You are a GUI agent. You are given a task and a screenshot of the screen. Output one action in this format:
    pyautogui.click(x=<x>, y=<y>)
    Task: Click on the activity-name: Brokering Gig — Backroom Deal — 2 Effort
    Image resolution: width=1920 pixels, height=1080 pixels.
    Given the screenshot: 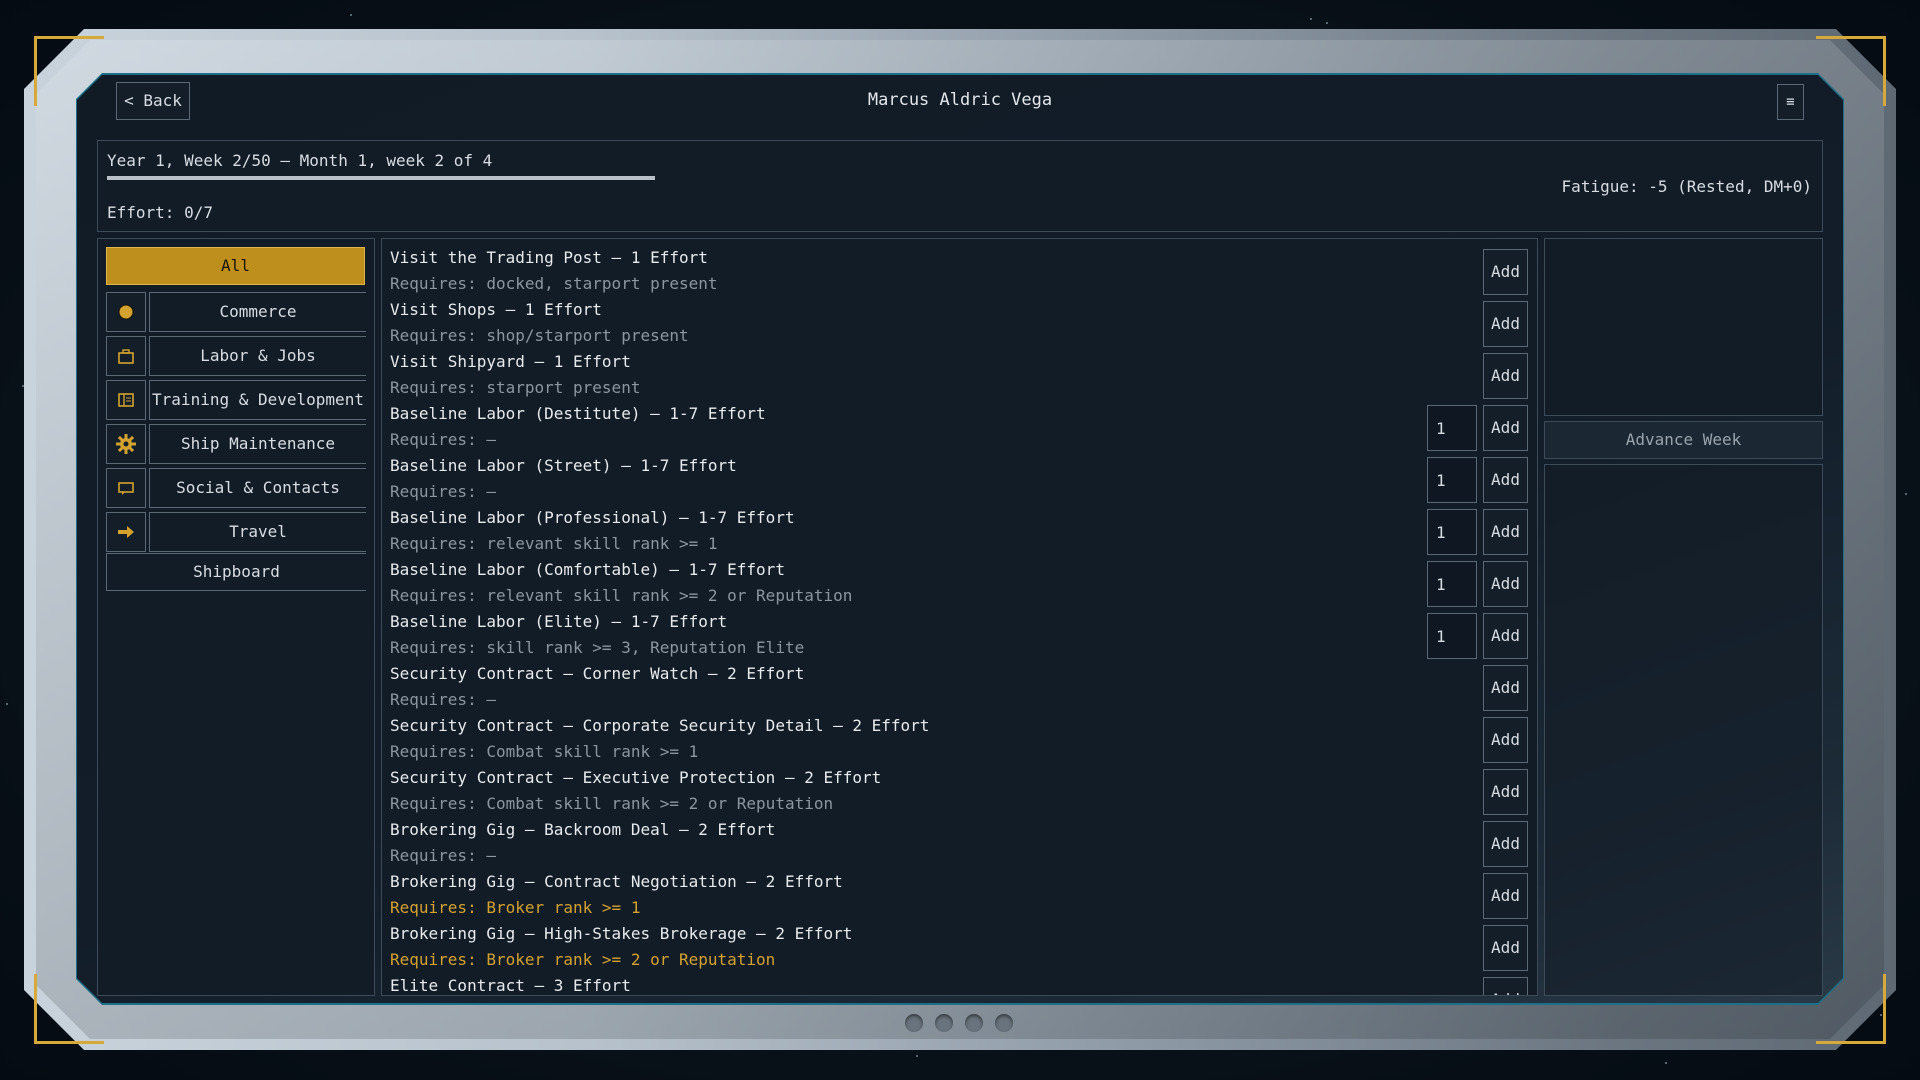 What is the action you would take?
    pyautogui.click(x=583, y=829)
    